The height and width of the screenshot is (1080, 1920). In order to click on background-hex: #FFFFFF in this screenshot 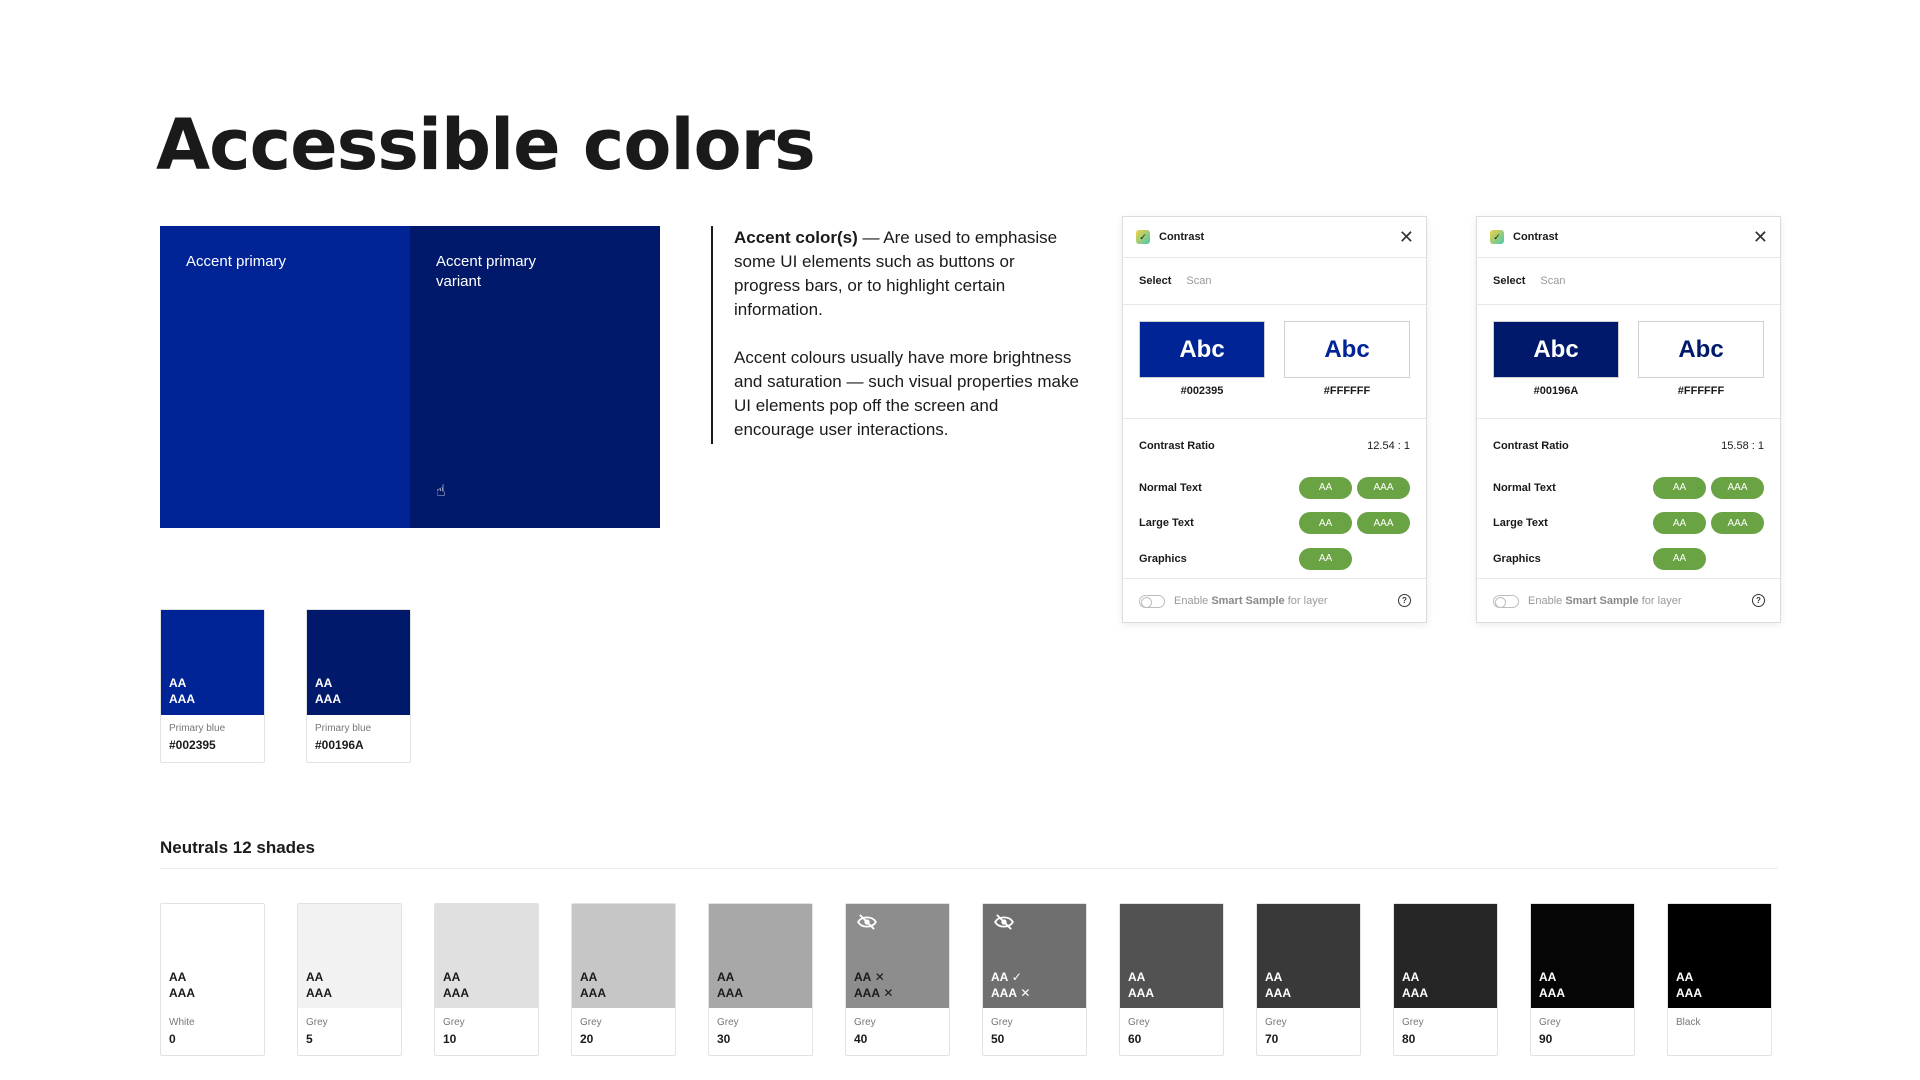, I will do `click(1347, 391)`.